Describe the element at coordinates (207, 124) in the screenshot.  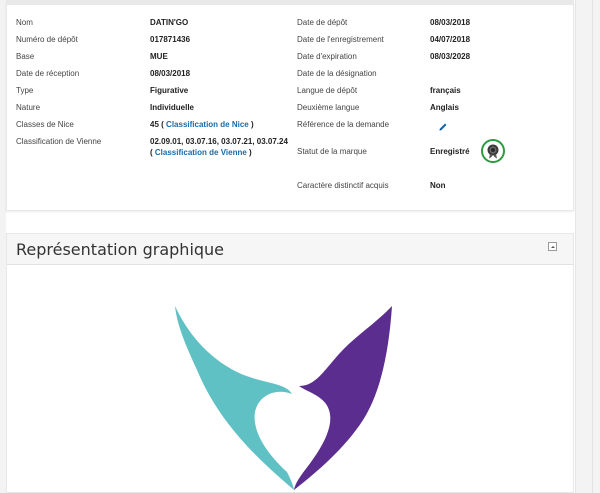
I see `nice-classification-link: Classification de Nice` at that location.